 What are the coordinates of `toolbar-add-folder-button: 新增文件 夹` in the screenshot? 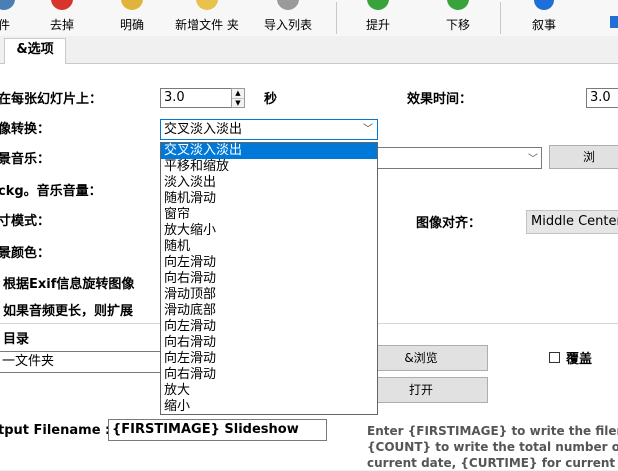 It's located at (207, 18).